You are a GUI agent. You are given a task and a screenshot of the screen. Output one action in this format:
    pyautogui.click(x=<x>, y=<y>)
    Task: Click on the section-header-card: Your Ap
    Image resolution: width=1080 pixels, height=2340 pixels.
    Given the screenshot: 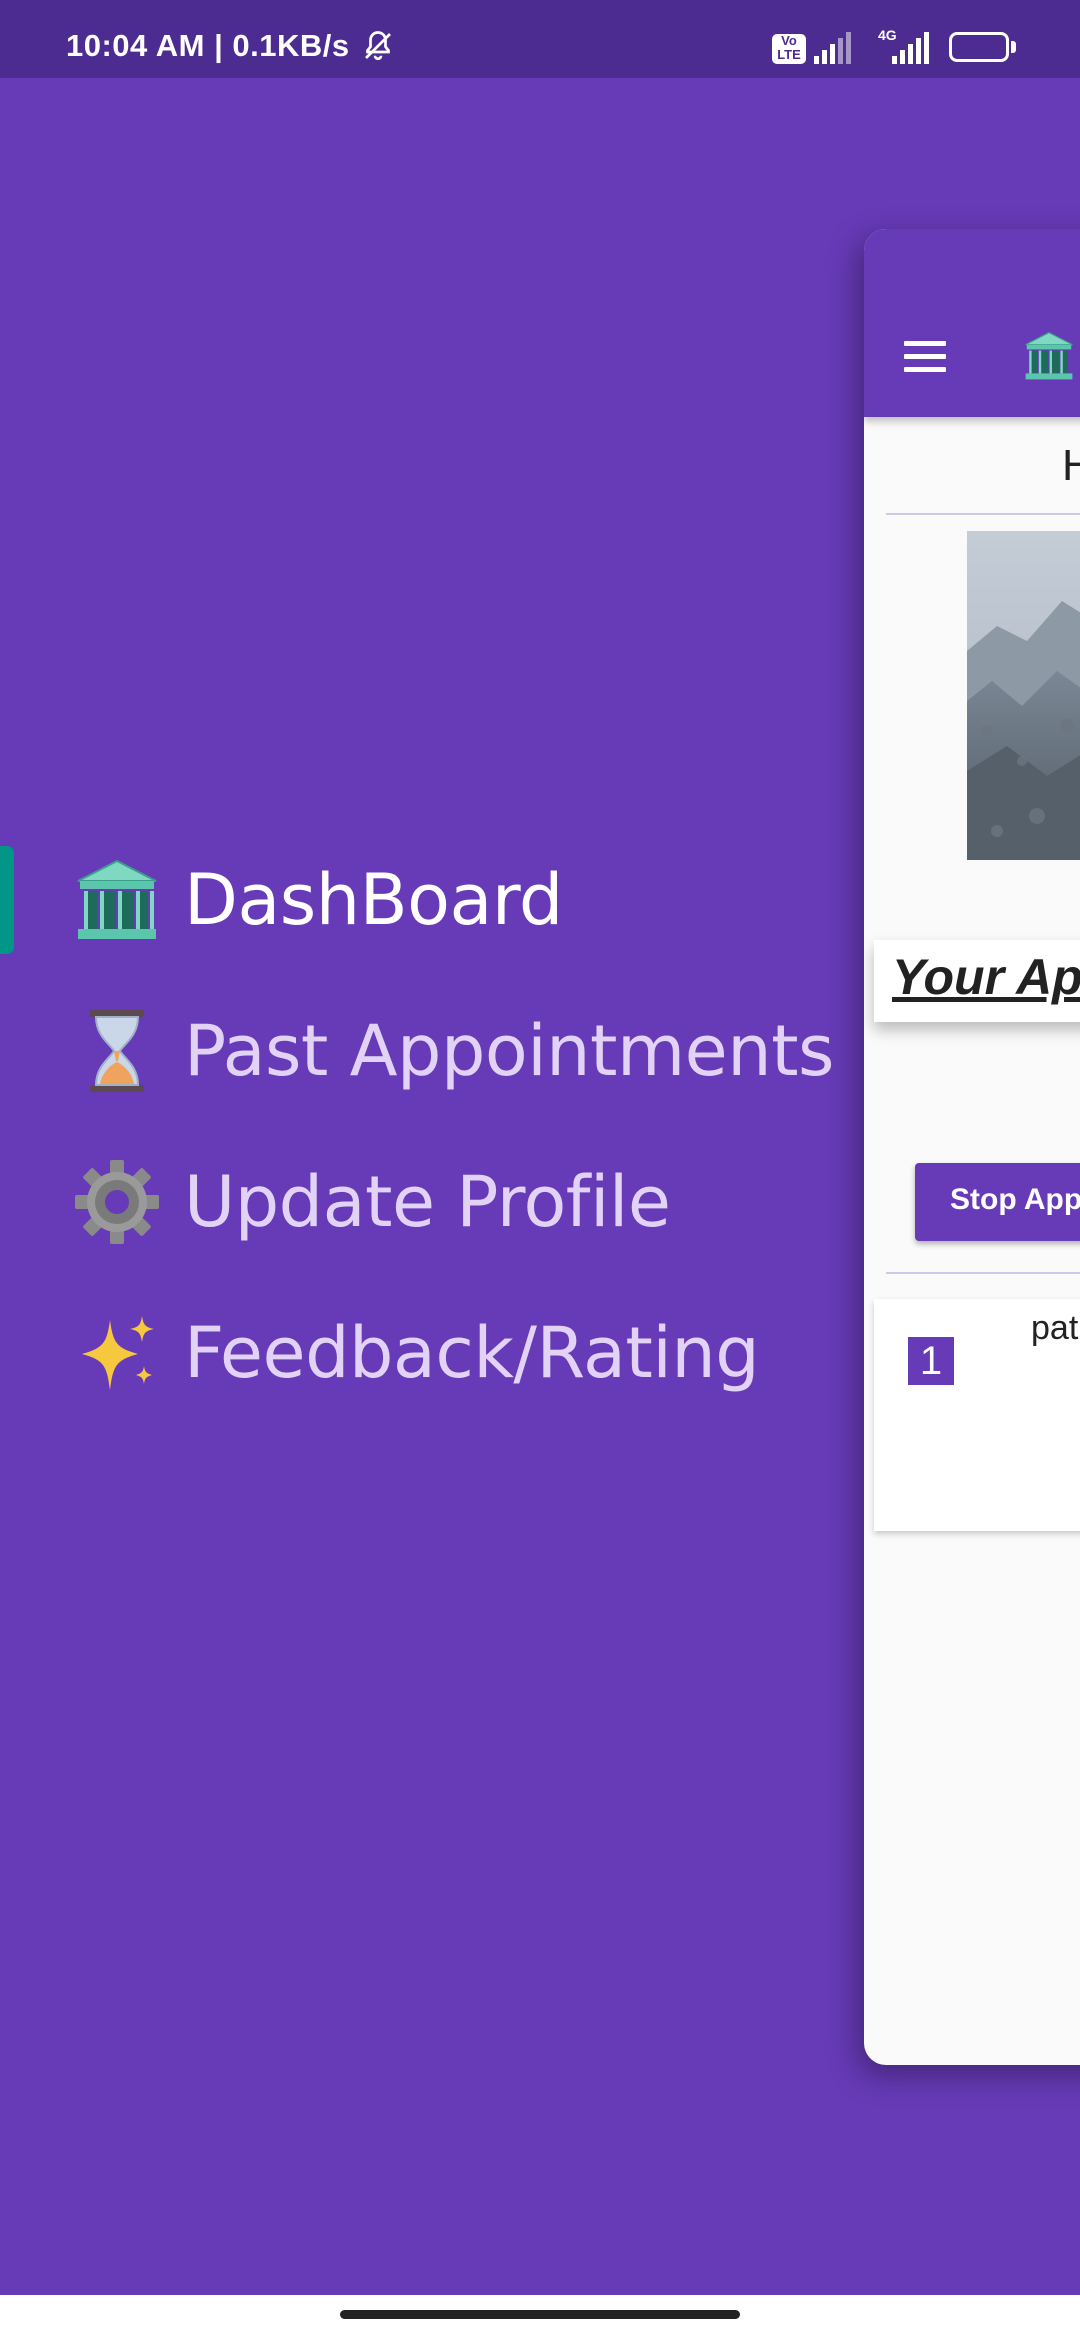 What is the action you would take?
    pyautogui.click(x=977, y=981)
    